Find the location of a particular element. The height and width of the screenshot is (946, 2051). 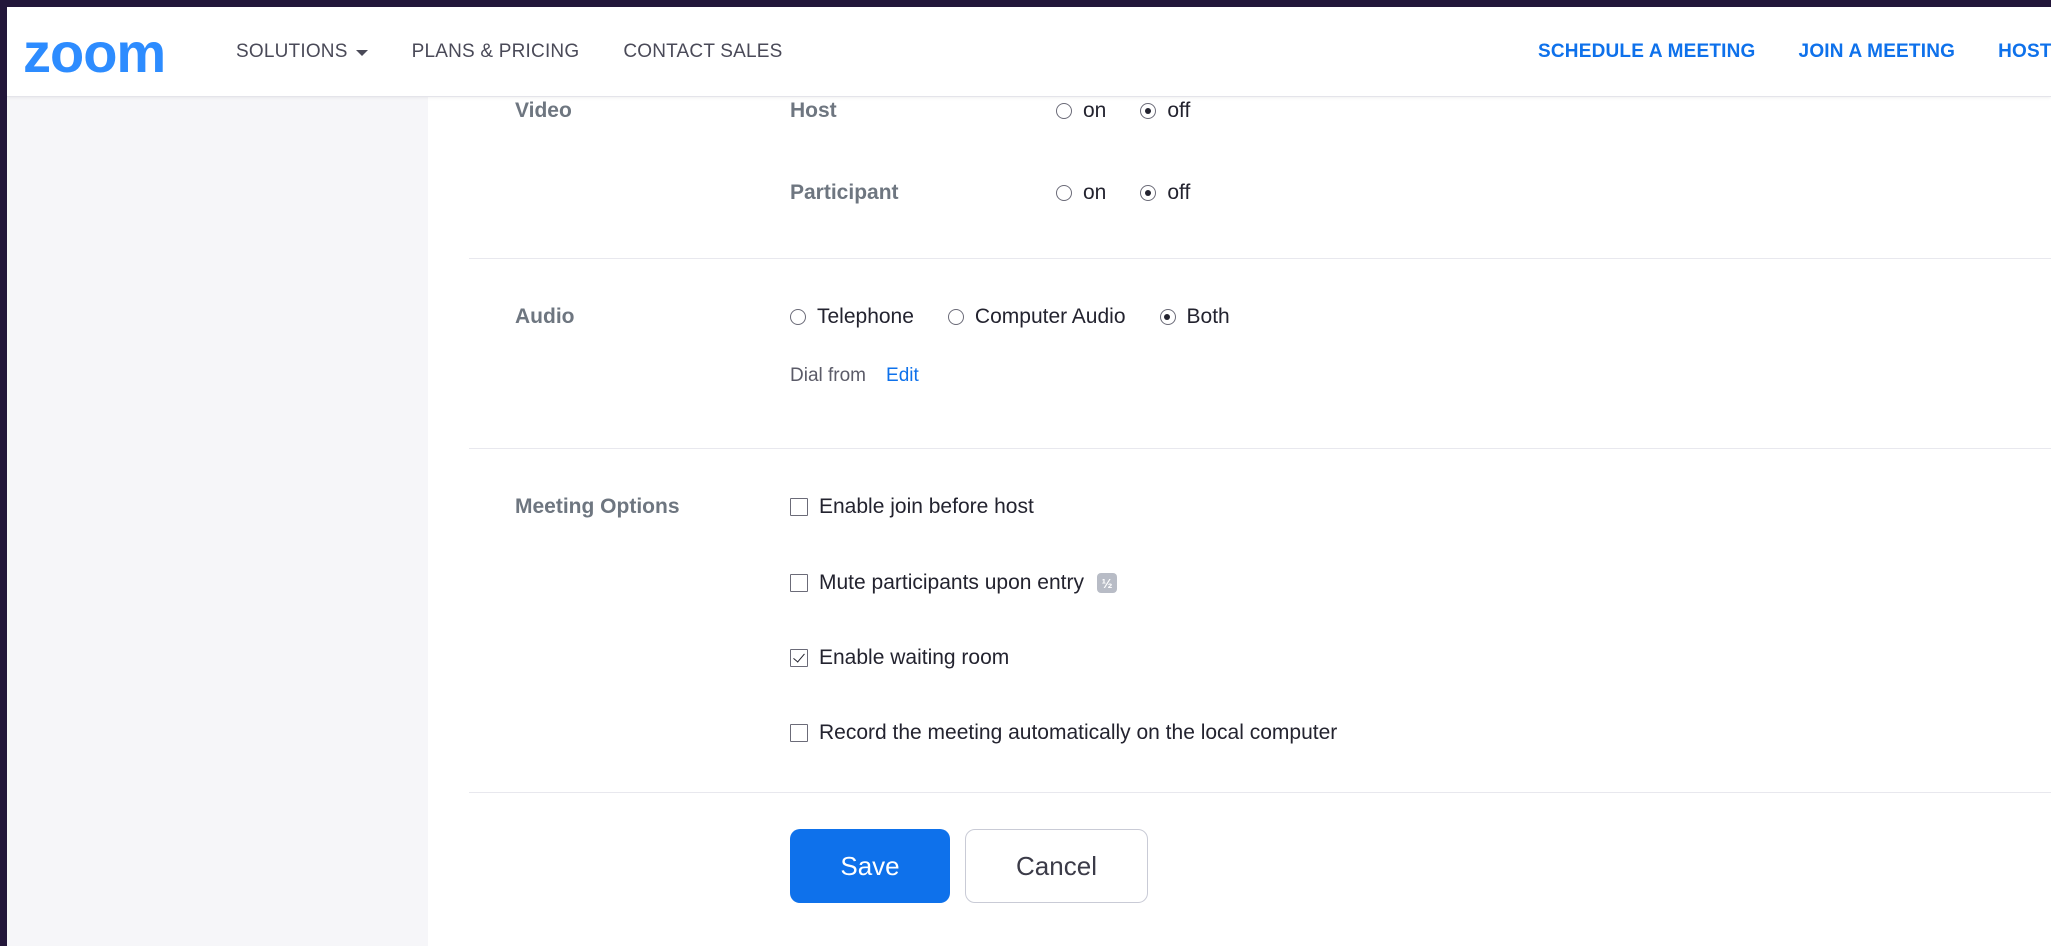

audio-both-option: Both is located at coordinates (1194, 317).